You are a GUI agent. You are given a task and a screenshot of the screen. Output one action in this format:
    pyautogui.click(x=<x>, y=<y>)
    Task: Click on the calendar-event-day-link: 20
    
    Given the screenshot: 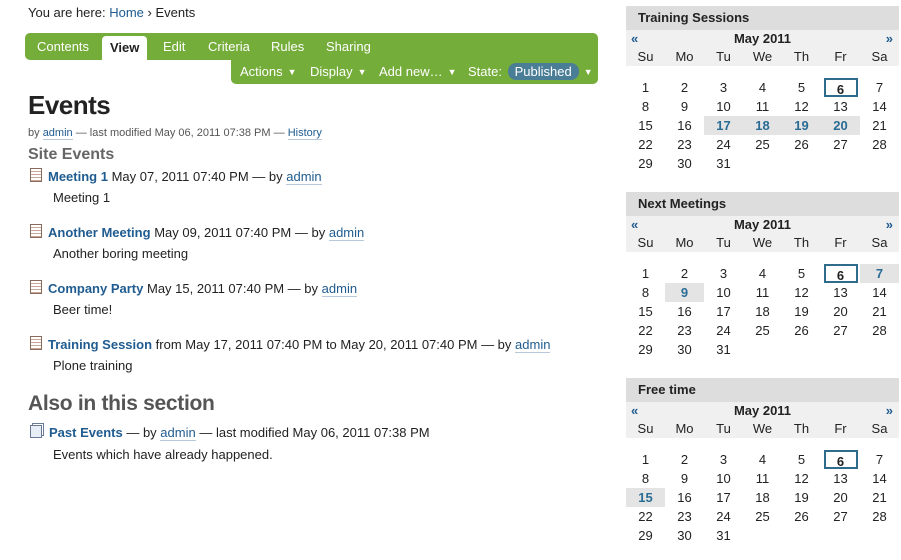 What is the action you would take?
    pyautogui.click(x=840, y=125)
    